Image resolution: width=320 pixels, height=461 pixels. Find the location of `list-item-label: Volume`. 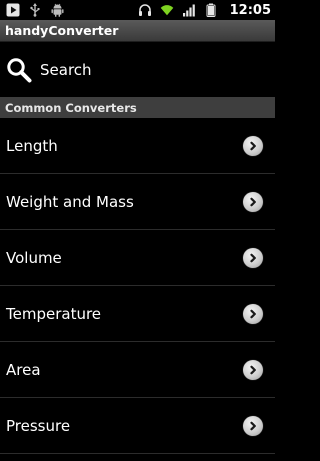

list-item-label: Volume is located at coordinates (34, 257).